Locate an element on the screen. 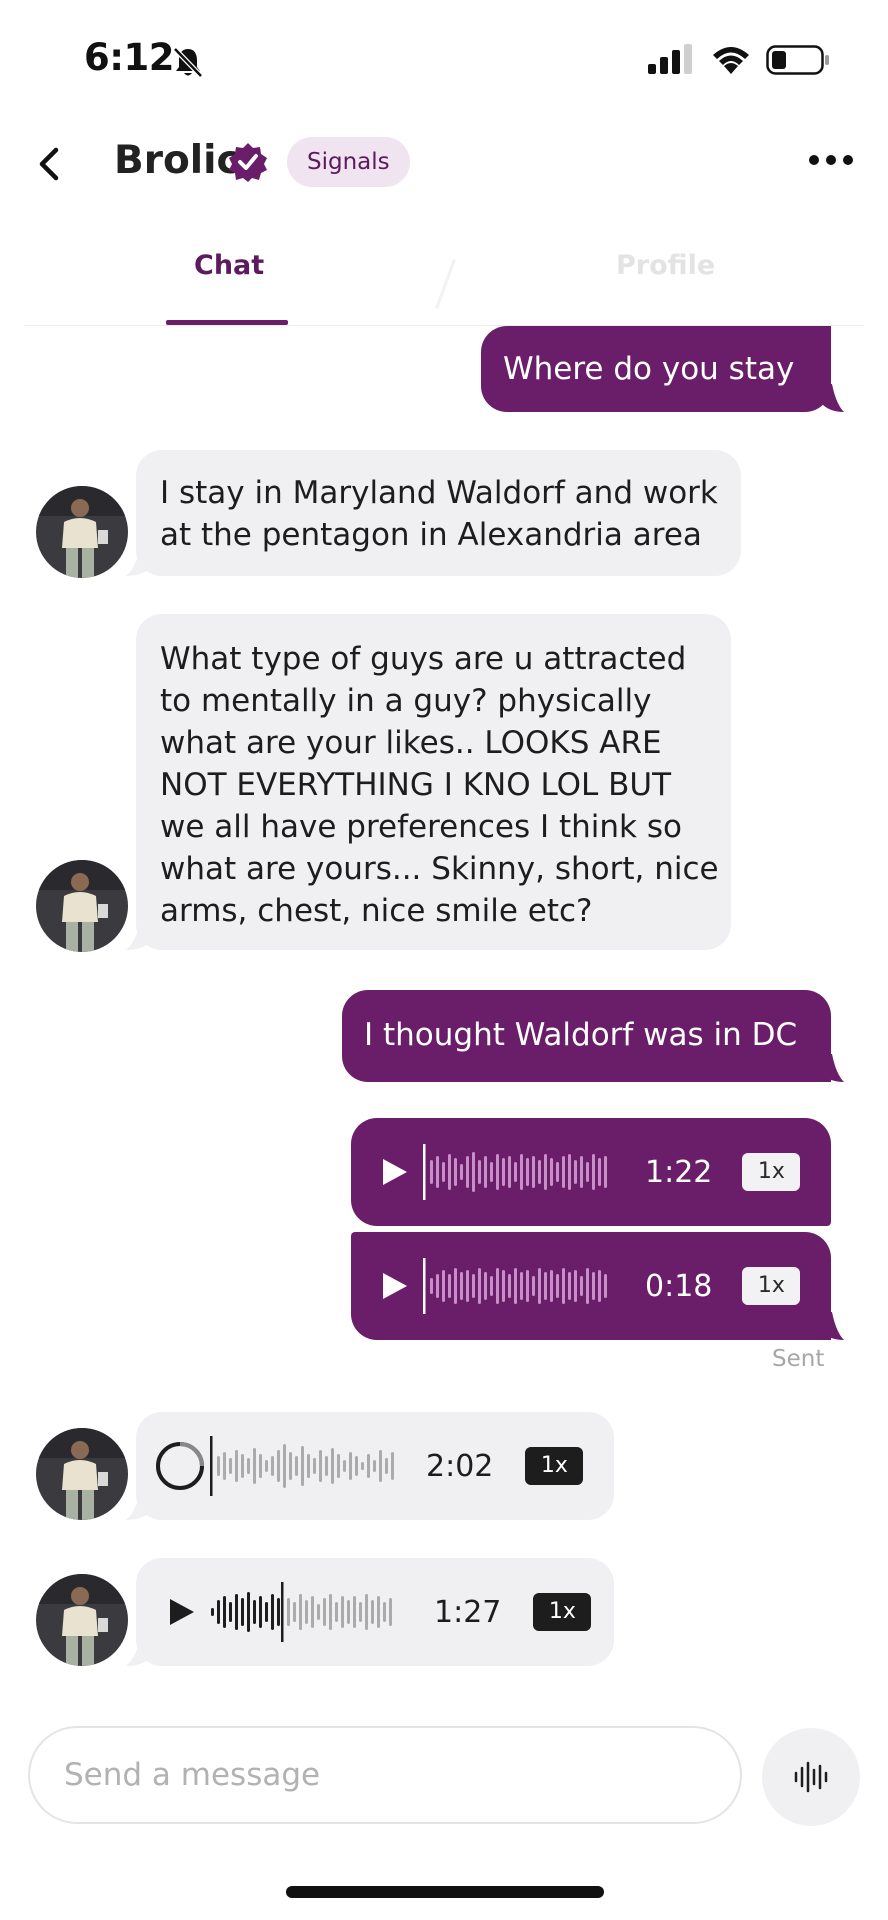  voice-message: 0:18 1x is located at coordinates (591, 1286).